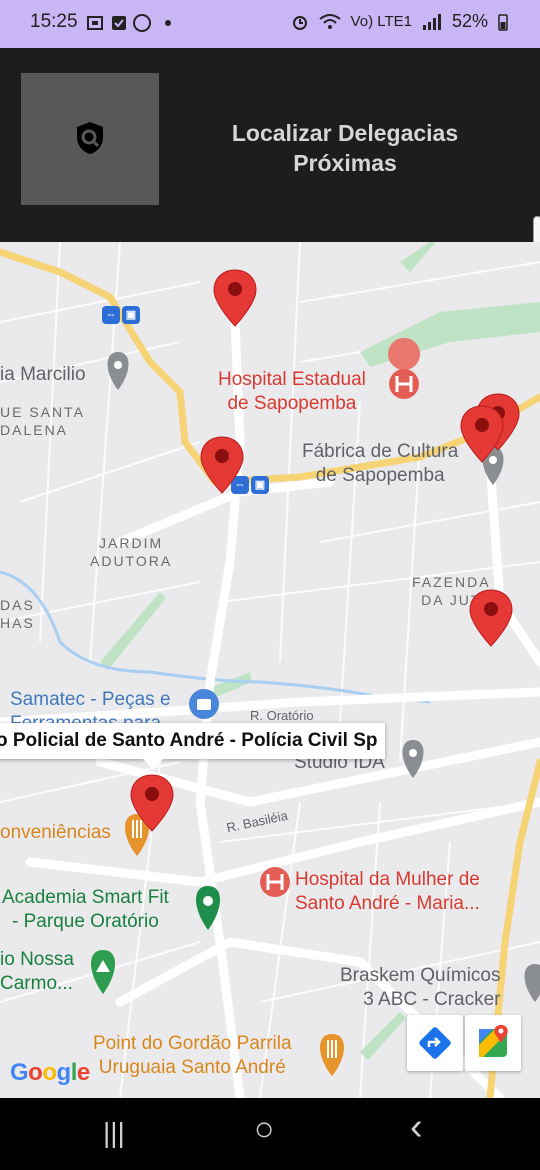 The width and height of the screenshot is (540, 1170). What do you see at coordinates (329, 21) in the screenshot?
I see `wifi-icon` at bounding box center [329, 21].